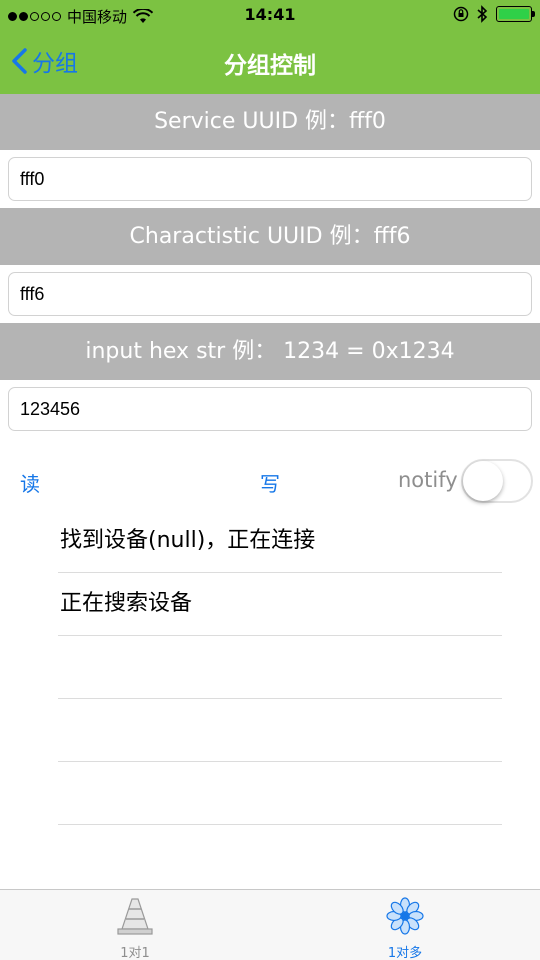  What do you see at coordinates (270, 294) in the screenshot?
I see `characteristic-uuid-input` at bounding box center [270, 294].